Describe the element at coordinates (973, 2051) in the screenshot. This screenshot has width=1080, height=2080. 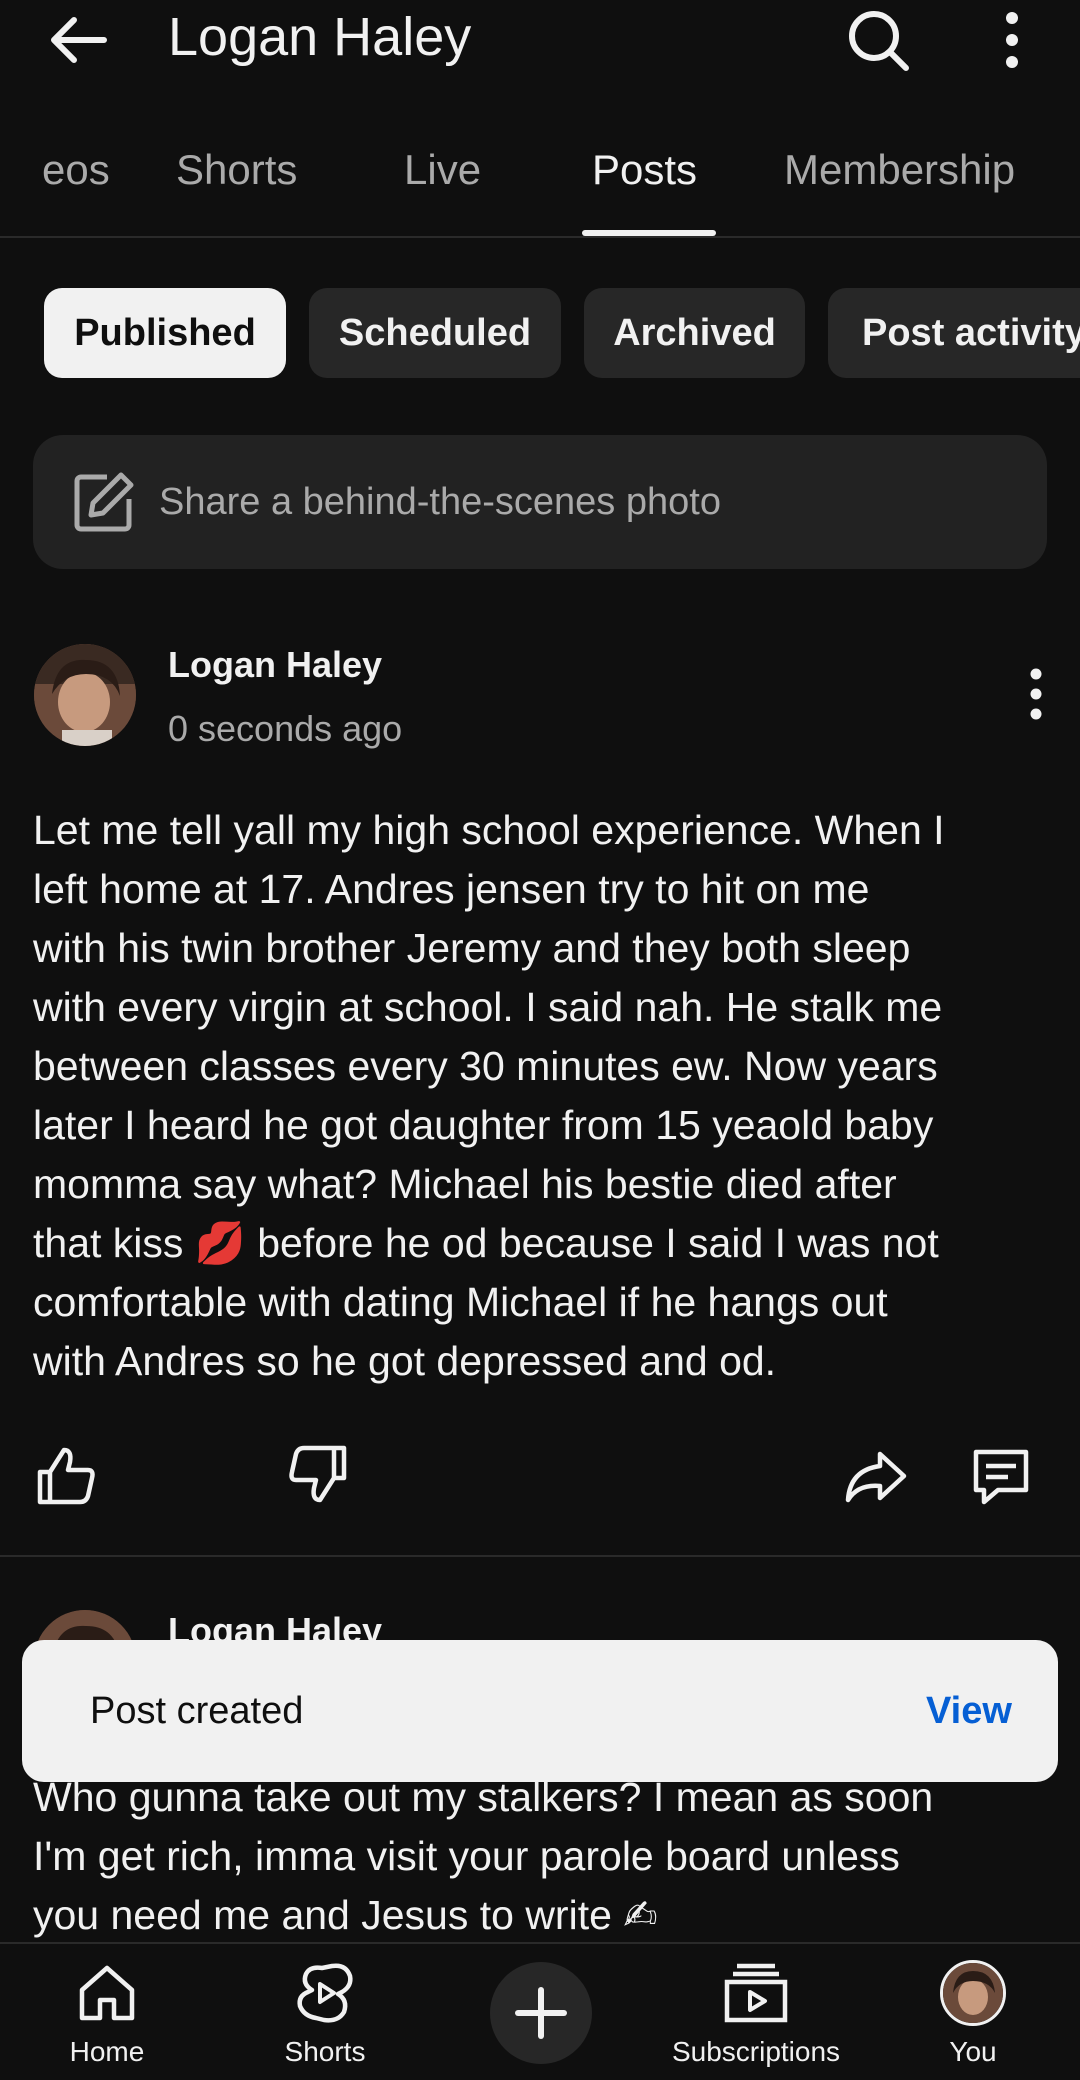
I see `nav-you-label: You` at that location.